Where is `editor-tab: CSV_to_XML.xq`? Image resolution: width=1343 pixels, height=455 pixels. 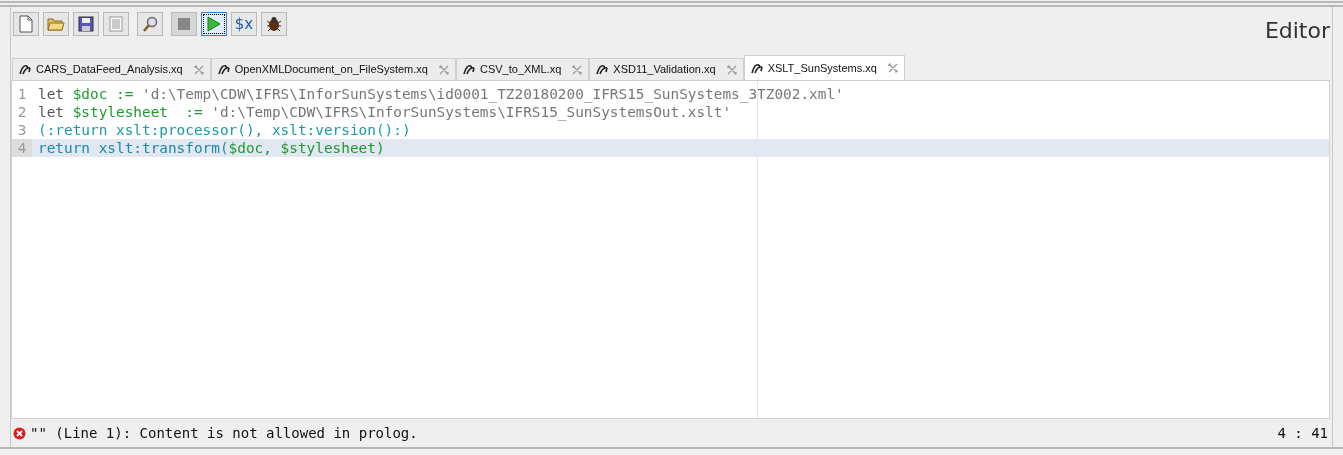
editor-tab: CSV_to_XML.xq is located at coordinates (522, 69).